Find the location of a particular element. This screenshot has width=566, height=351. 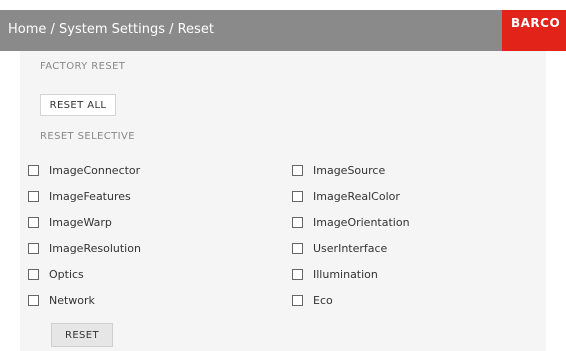

option-label: Optics is located at coordinates (66, 274).